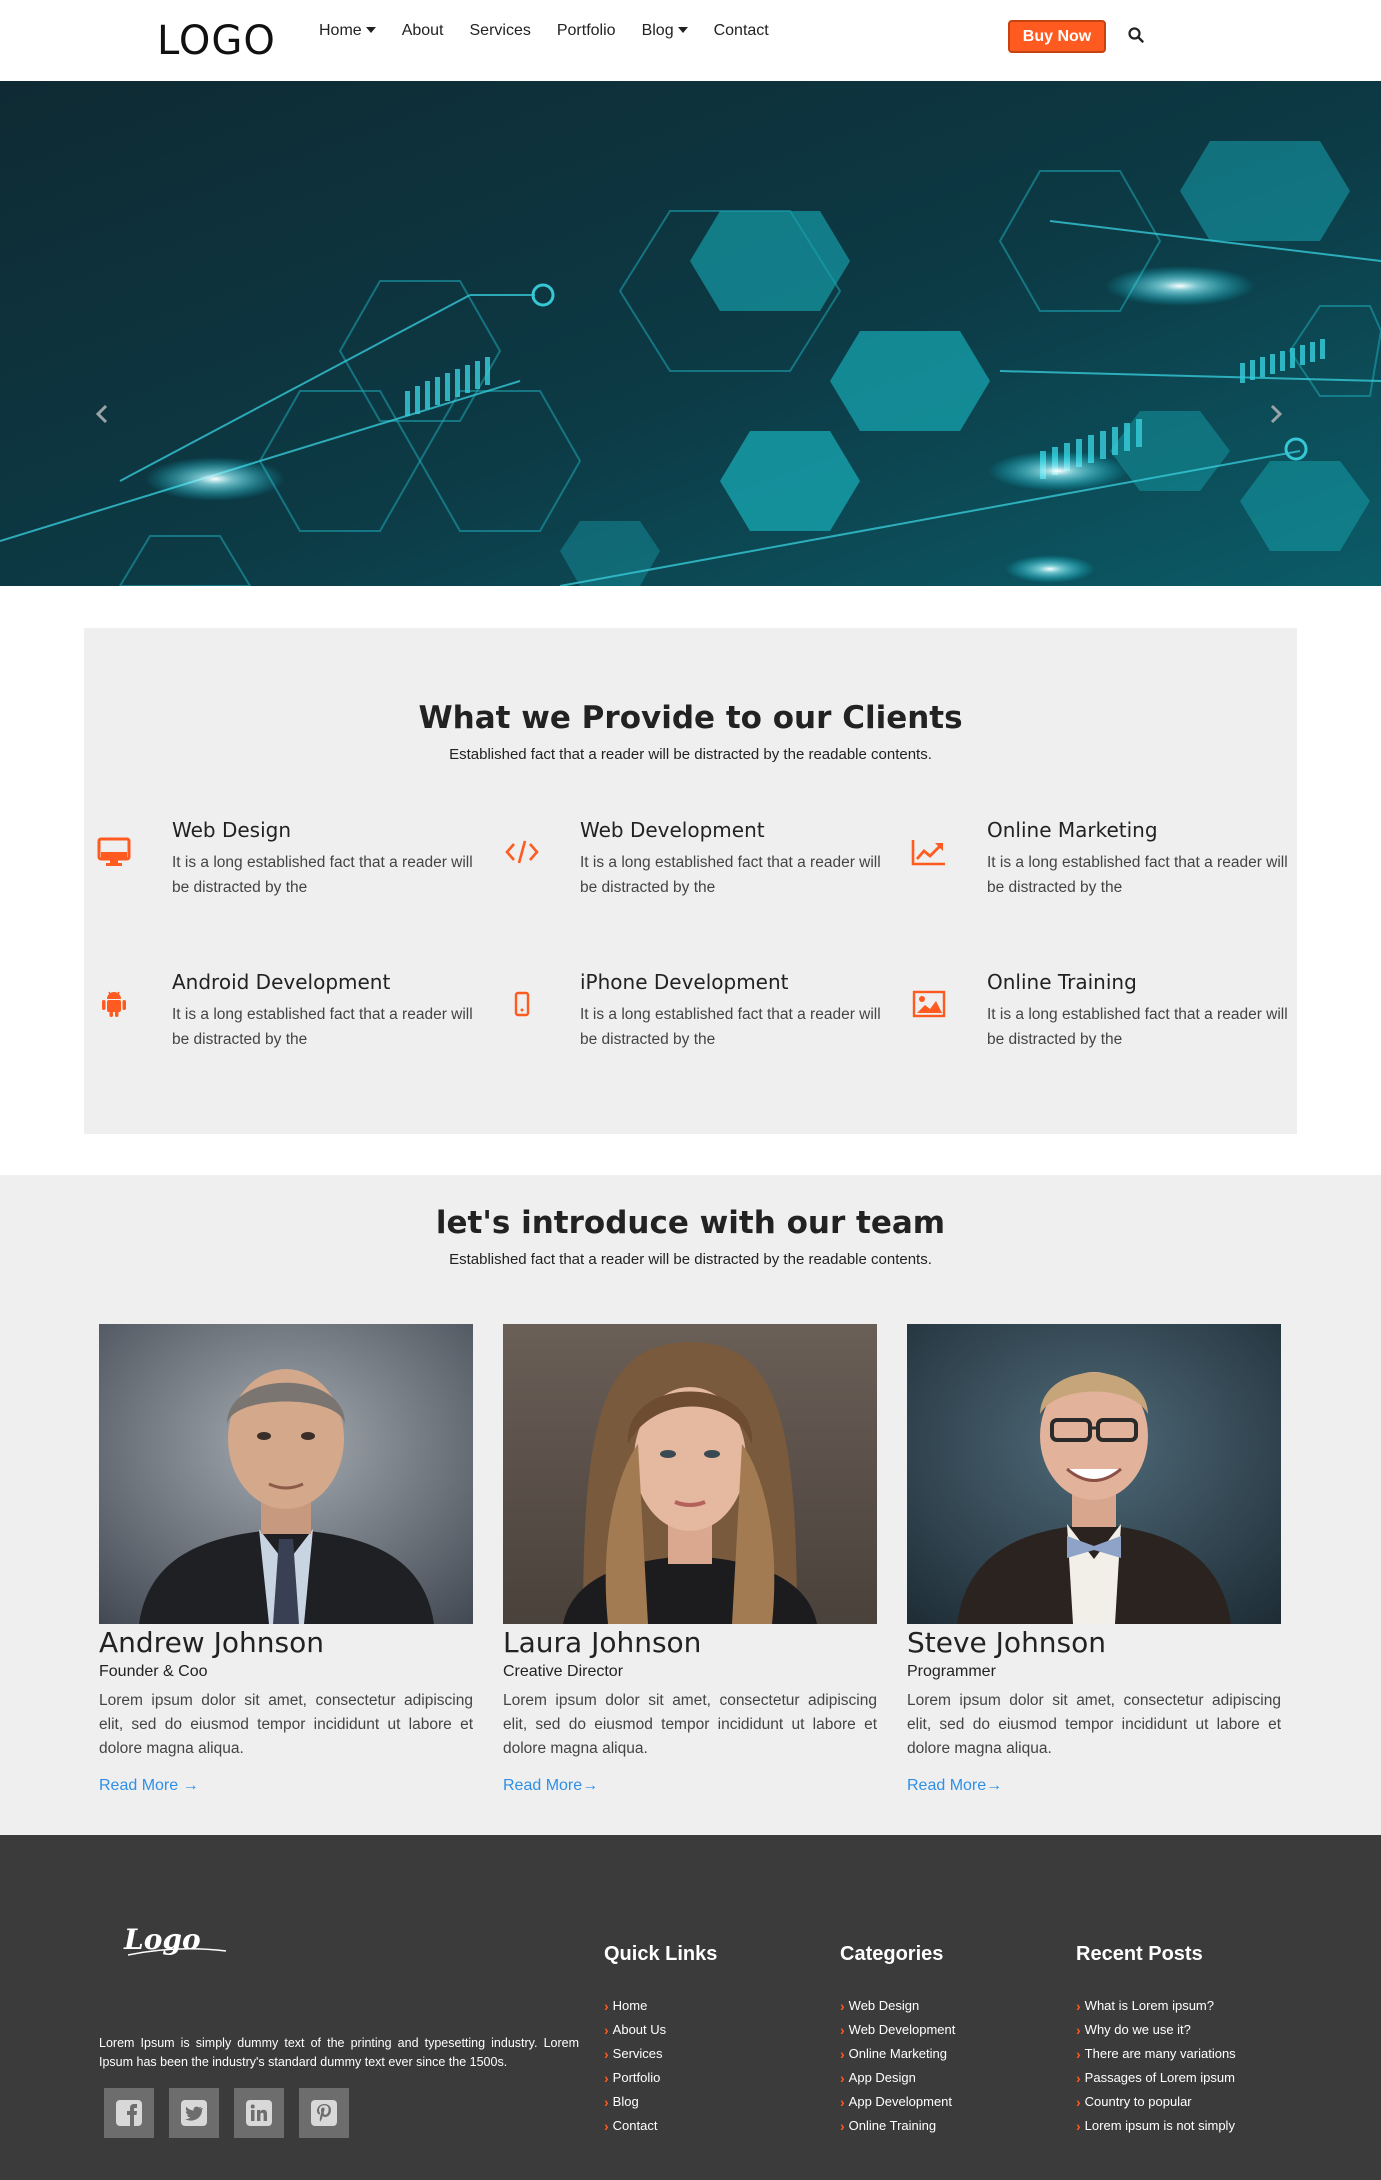  I want to click on chevron-right-icon, so click(1276, 414).